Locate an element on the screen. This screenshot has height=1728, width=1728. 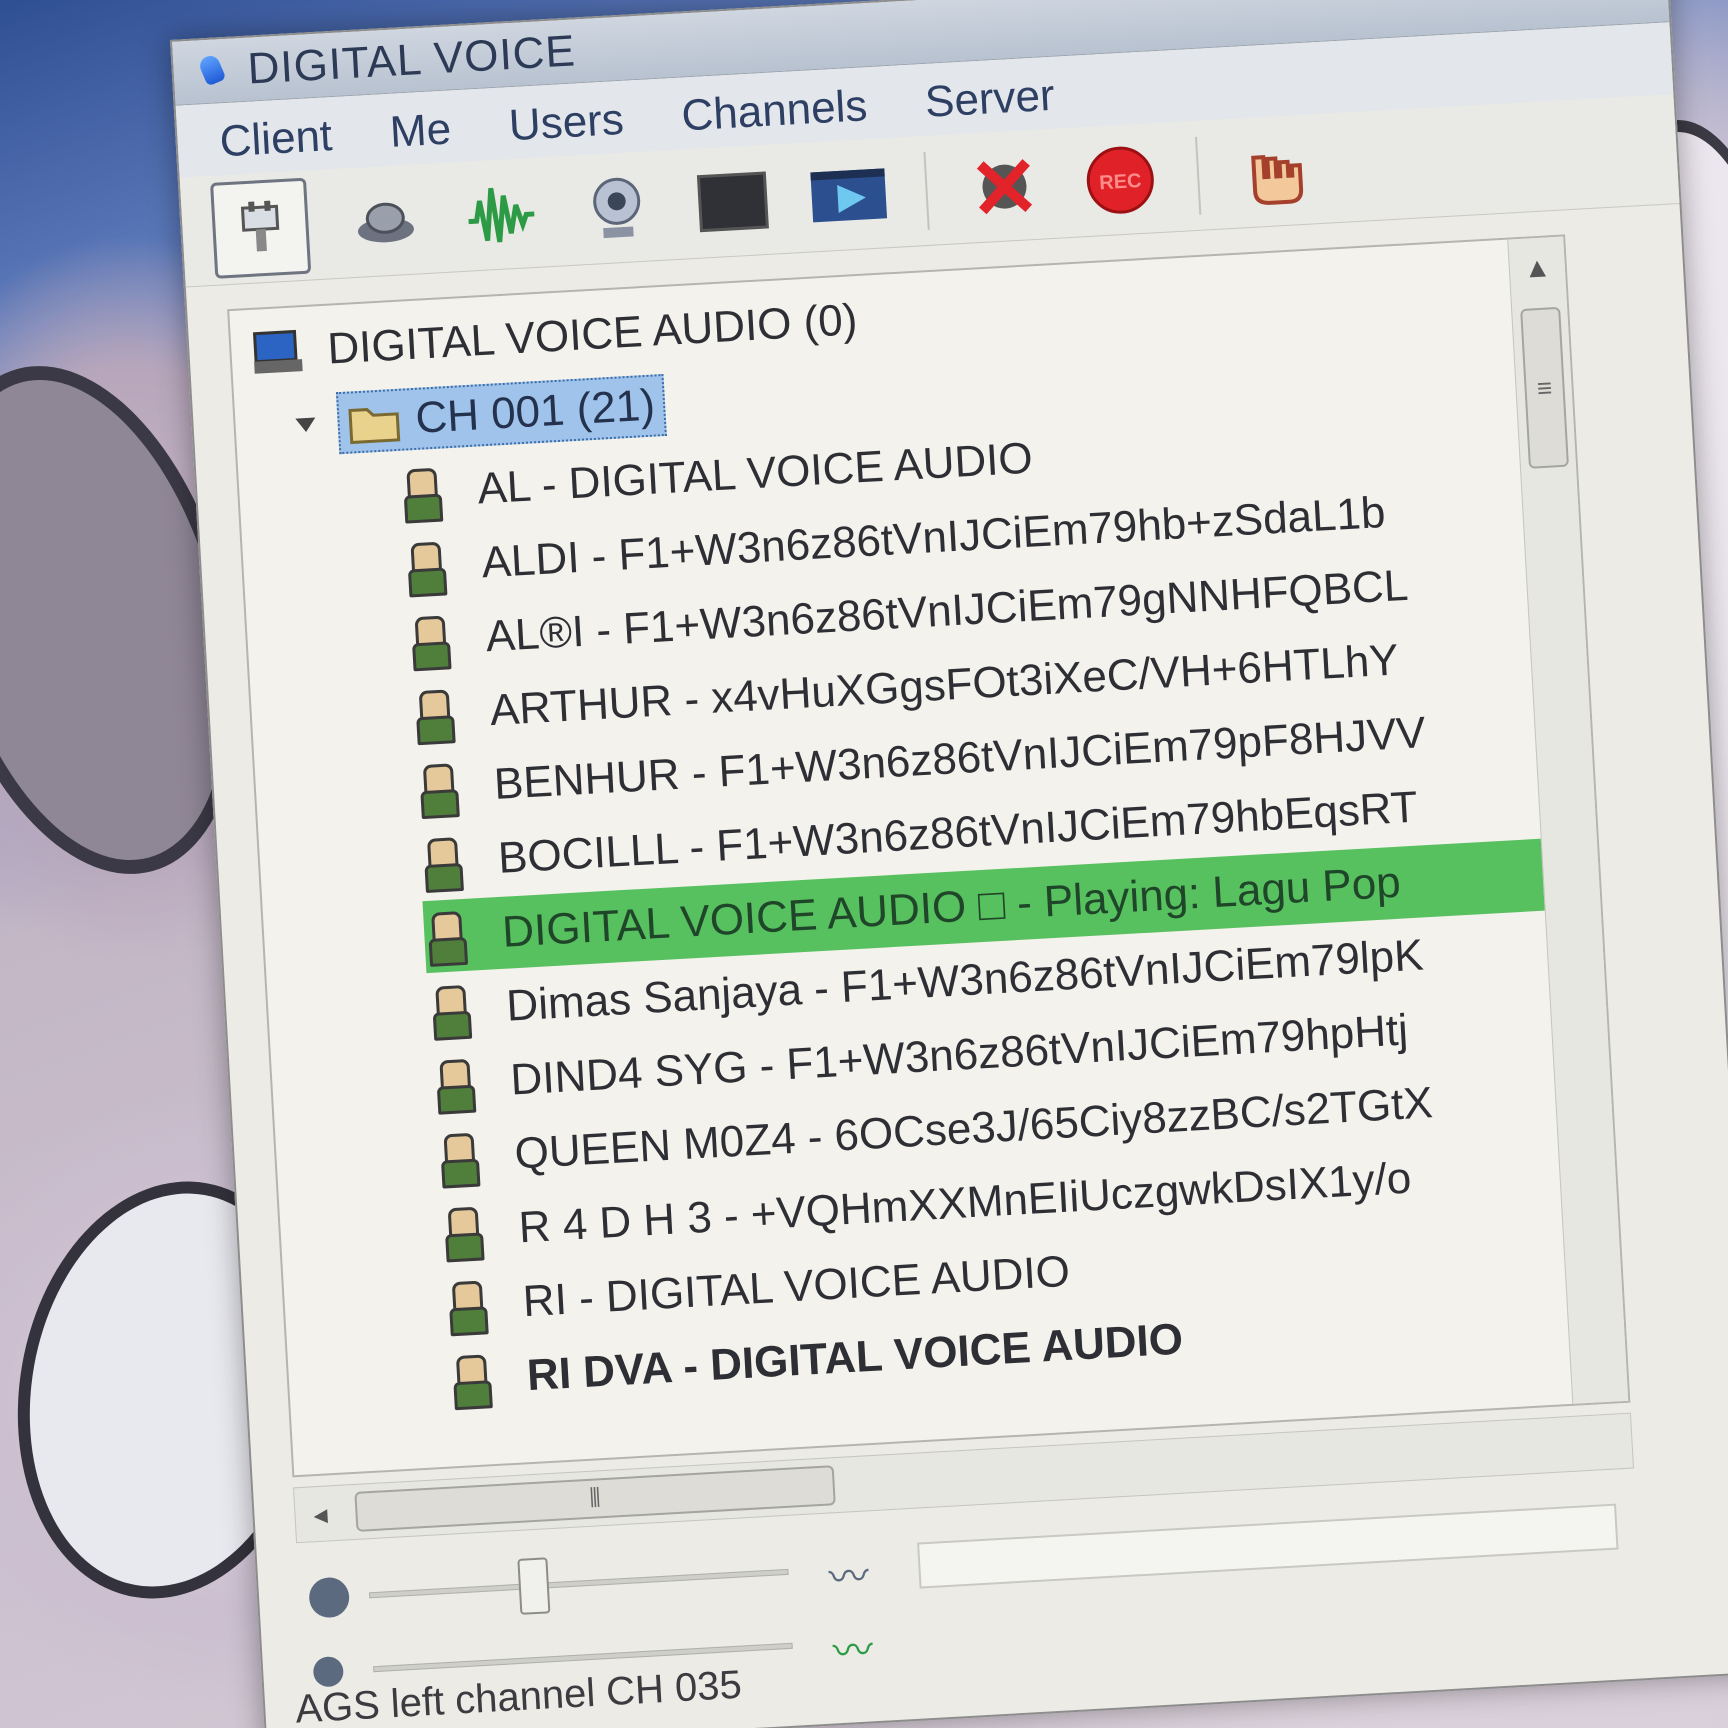
headset-button is located at coordinates (385, 221).